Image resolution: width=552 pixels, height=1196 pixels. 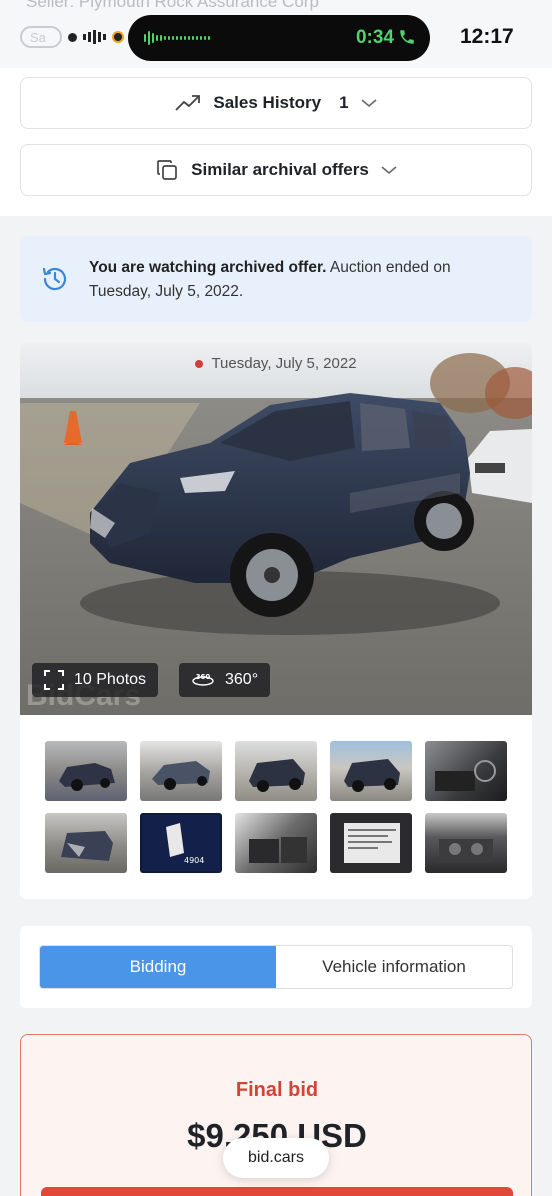 I want to click on signal-icon, so click(x=94, y=37).